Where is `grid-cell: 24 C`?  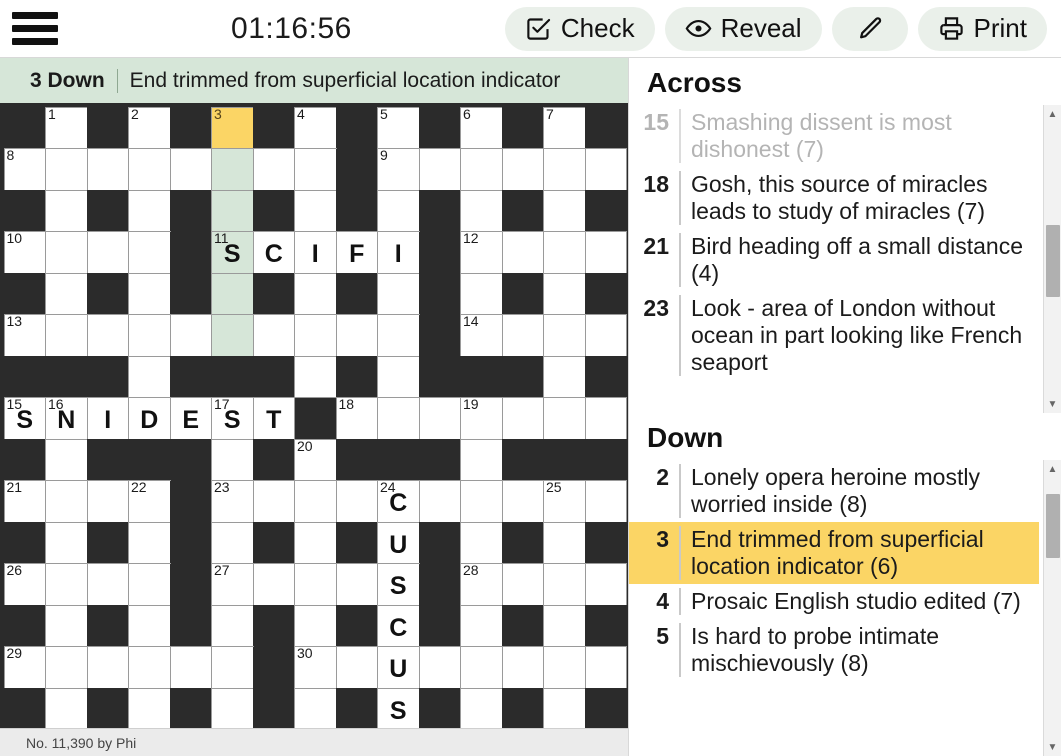
grid-cell: 24 C is located at coordinates (398, 501).